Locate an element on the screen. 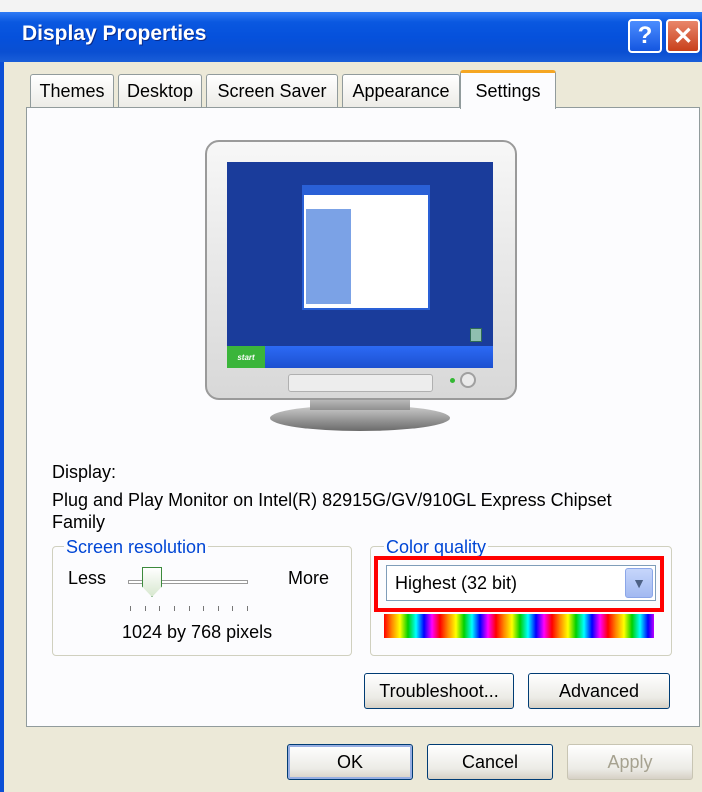 This screenshot has width=702, height=792. apply-button: Apply is located at coordinates (630, 762).